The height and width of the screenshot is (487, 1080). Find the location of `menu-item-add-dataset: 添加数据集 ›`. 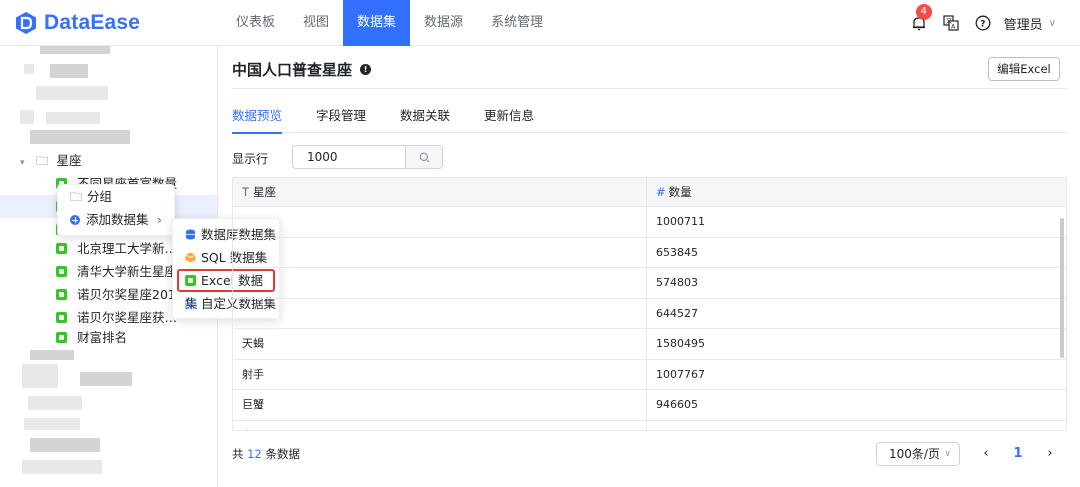

menu-item-add-dataset: 添加数据集 › is located at coordinates (116, 219).